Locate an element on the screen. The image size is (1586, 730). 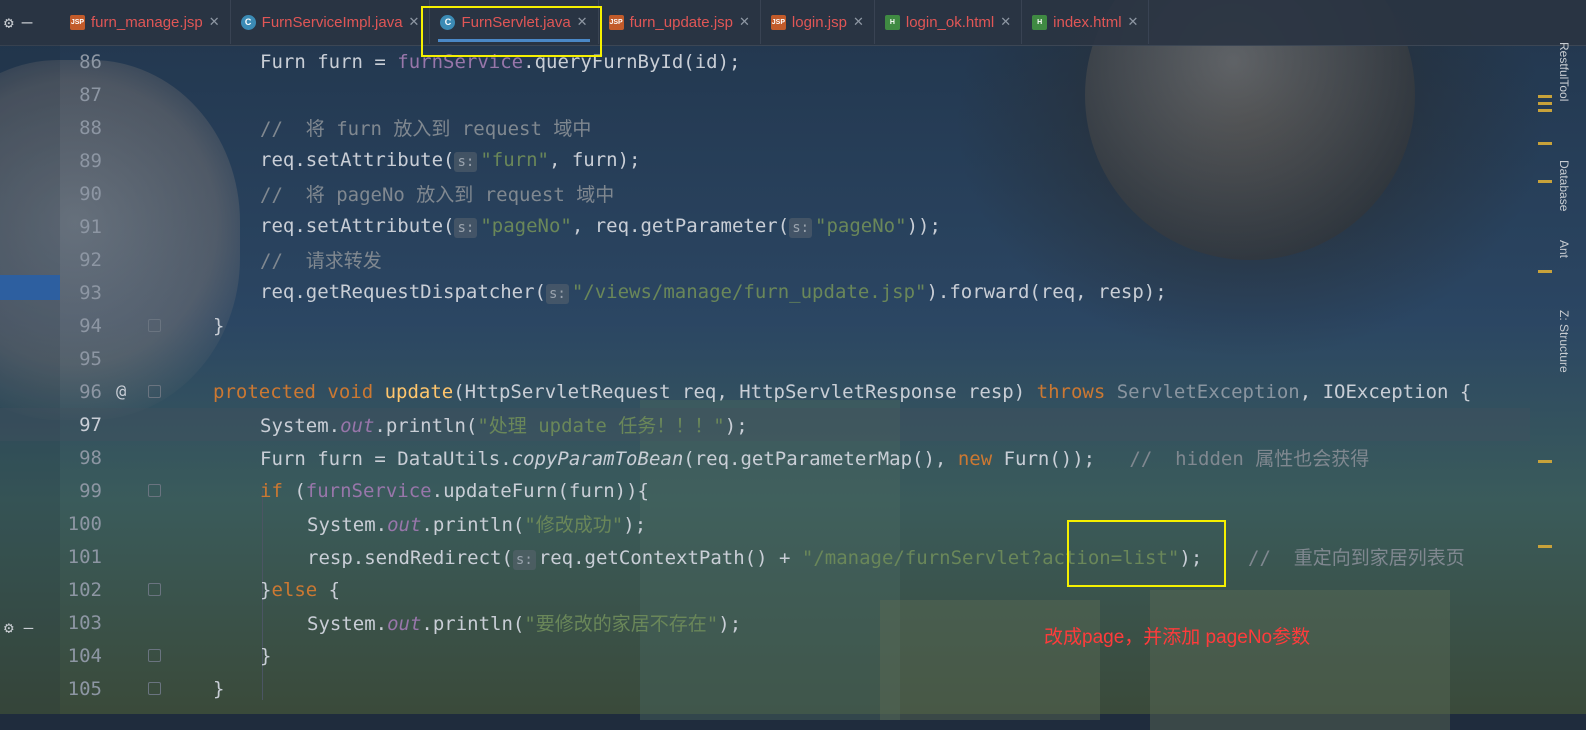
line-number: 105 is located at coordinates (84, 688).